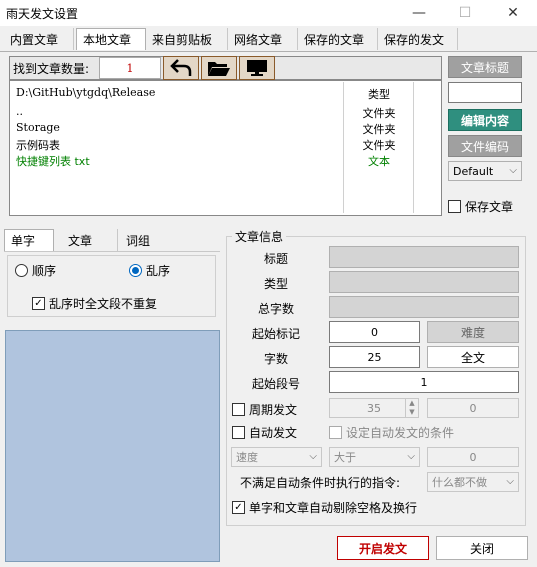 The image size is (537, 567). Describe the element at coordinates (158, 271) in the screenshot. I see `random-label: 乱序` at that location.